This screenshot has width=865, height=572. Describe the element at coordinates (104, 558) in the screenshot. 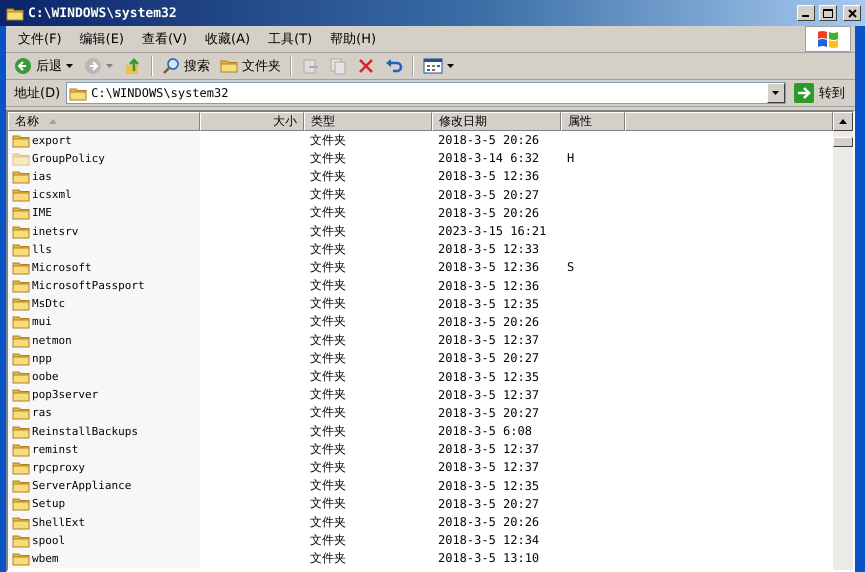

I see `file-name-cell: wbem` at that location.